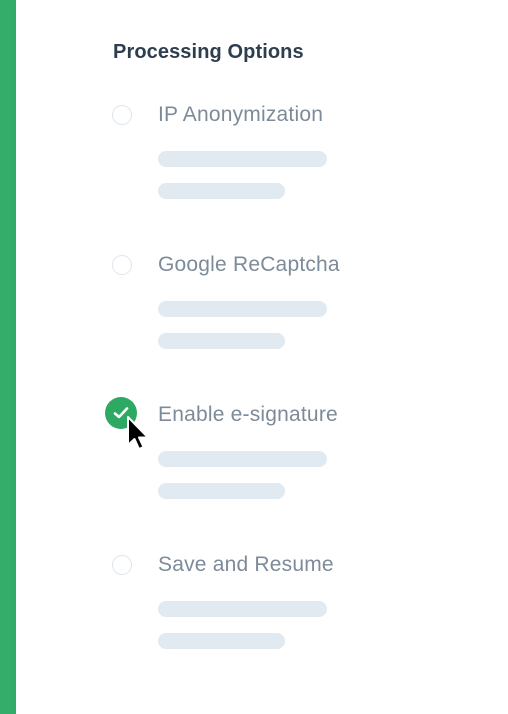  Describe the element at coordinates (208, 52) in the screenshot. I see `section-title: Processing Options` at that location.